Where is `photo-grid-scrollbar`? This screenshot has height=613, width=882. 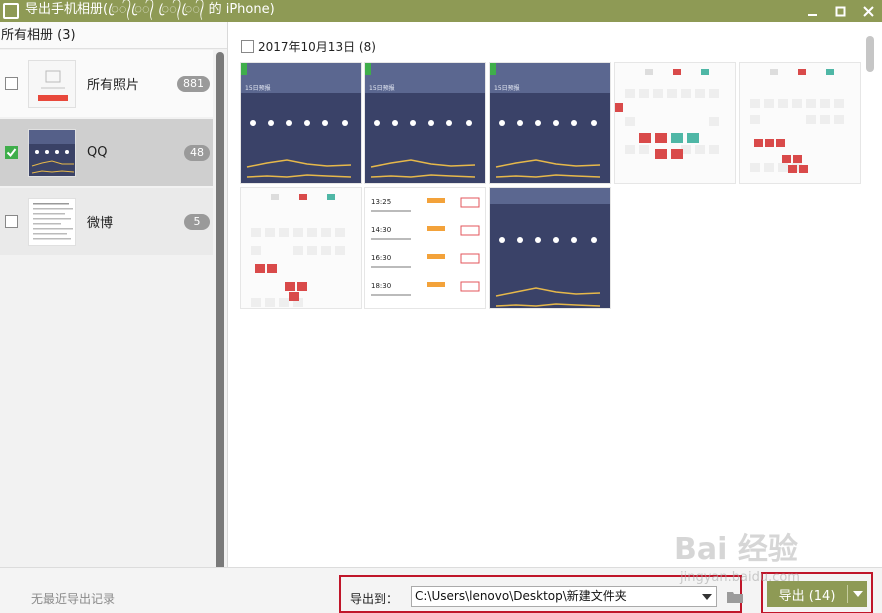 photo-grid-scrollbar is located at coordinates (870, 299).